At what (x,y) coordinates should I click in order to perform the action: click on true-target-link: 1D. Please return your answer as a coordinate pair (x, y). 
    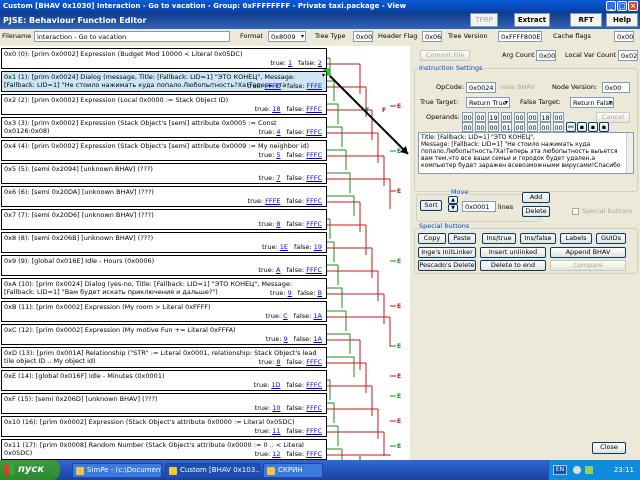
    Looking at the image, I should click on (275, 385).